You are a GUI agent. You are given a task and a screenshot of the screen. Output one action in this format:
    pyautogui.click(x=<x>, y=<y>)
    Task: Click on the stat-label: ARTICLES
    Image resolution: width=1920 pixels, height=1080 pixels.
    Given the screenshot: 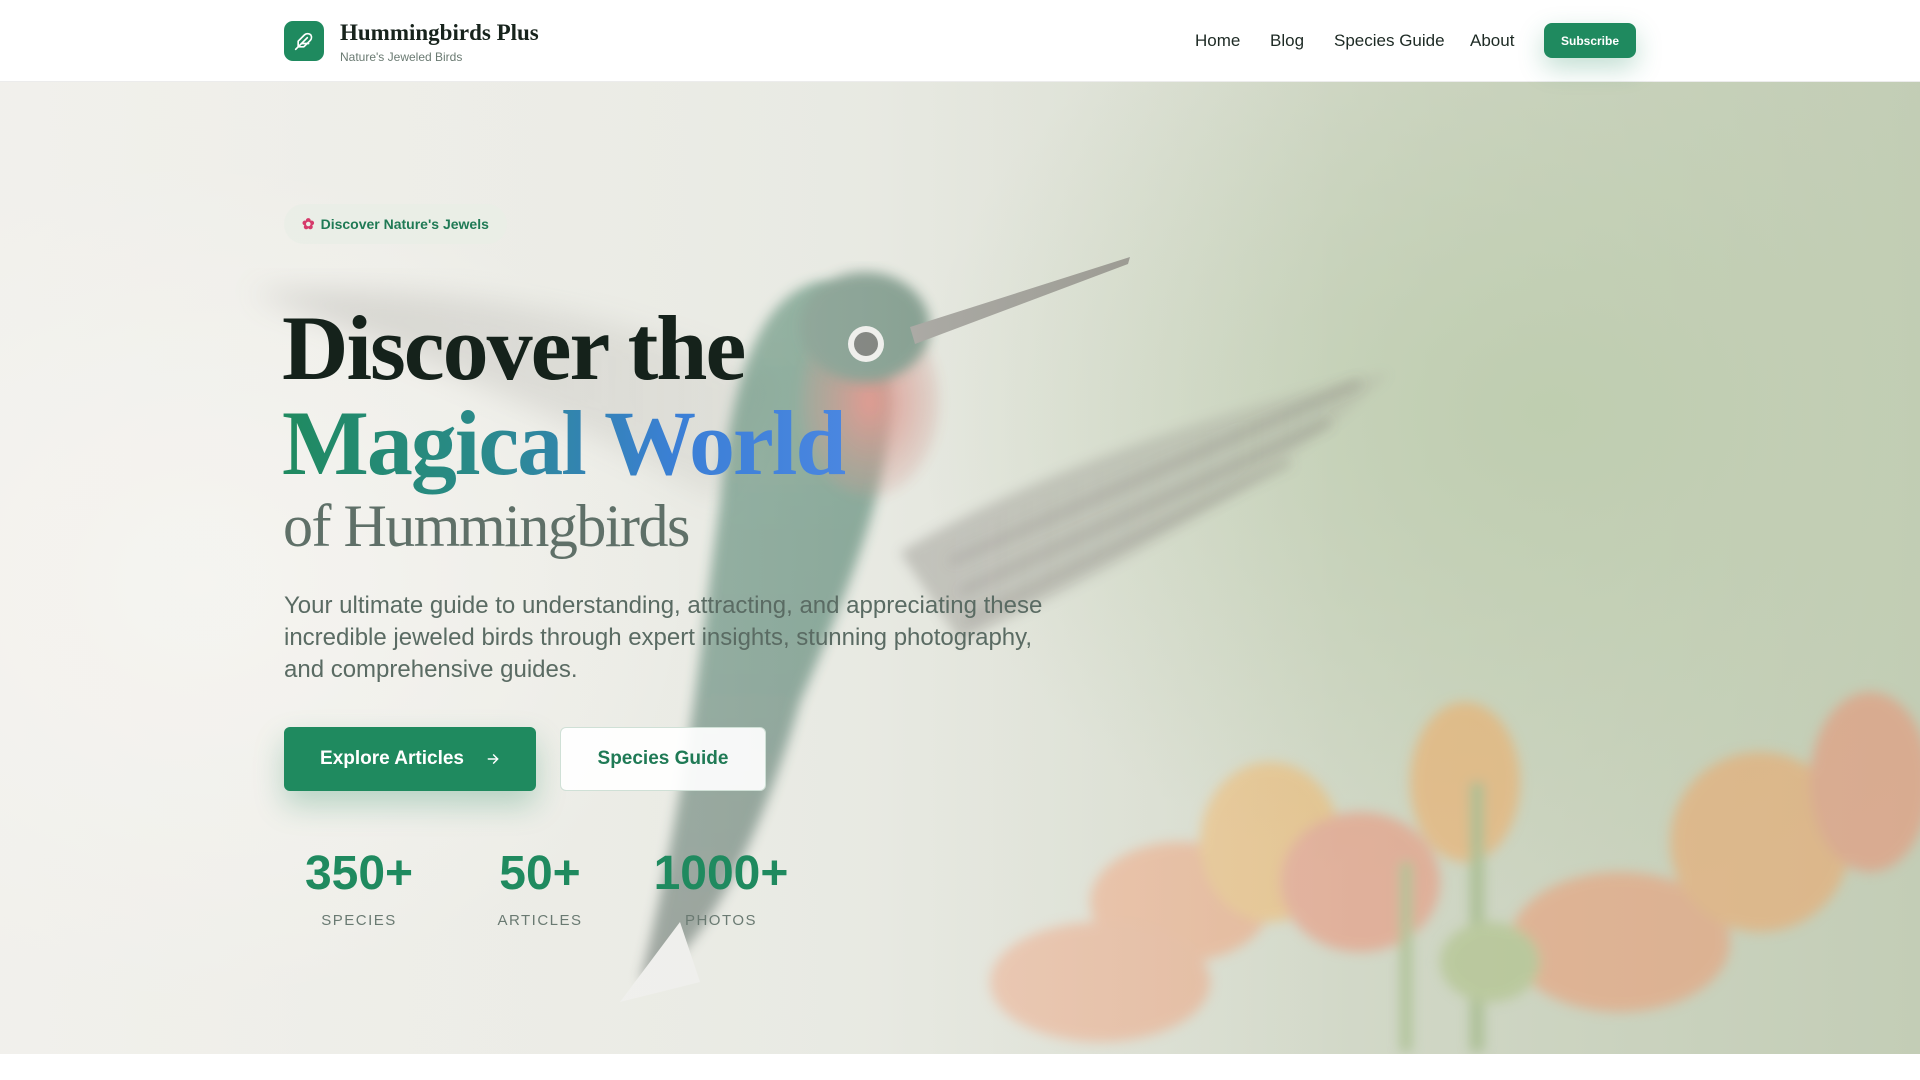 What is the action you would take?
    pyautogui.click(x=540, y=920)
    